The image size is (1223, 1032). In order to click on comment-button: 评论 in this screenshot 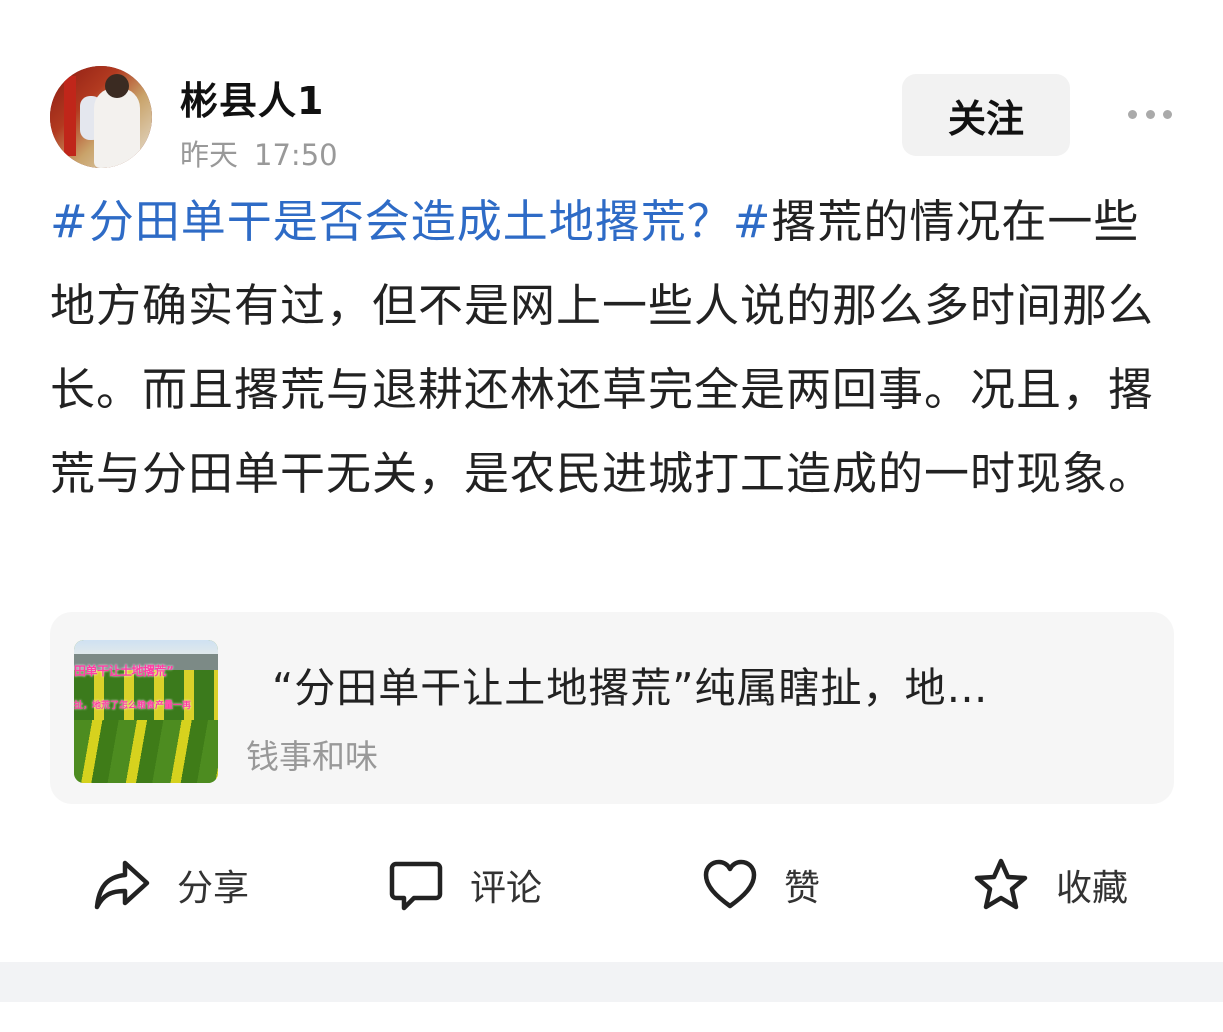, I will do `click(465, 885)`.